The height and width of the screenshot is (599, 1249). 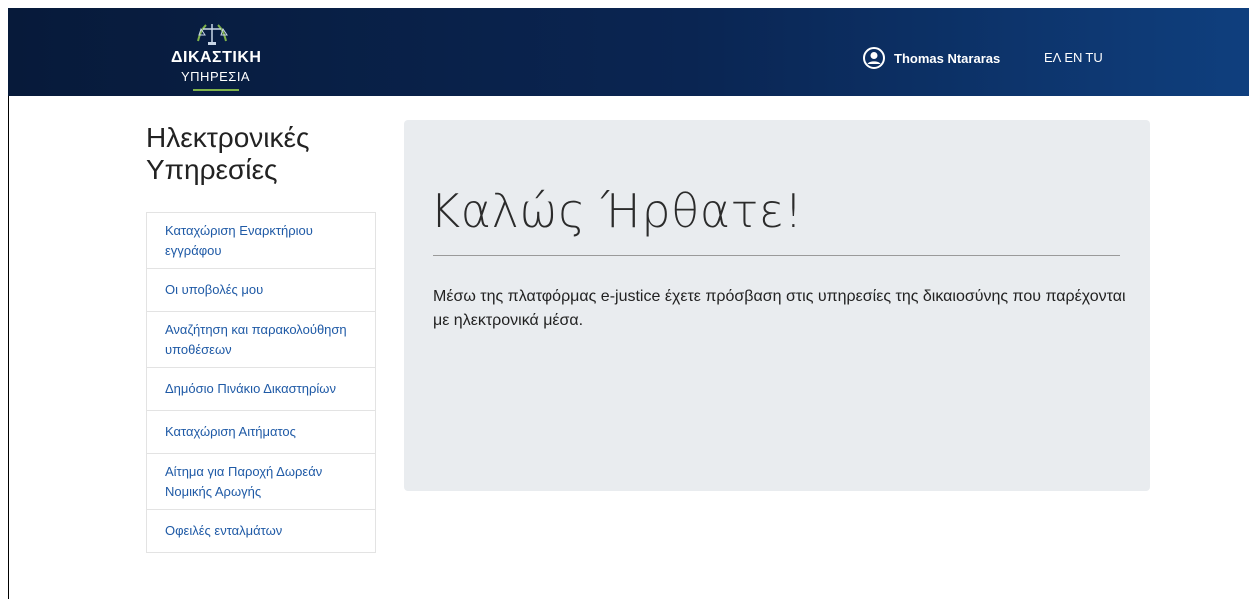 I want to click on sidebar-title: Ηλεκτρονικές Υπηρεσίες, so click(x=228, y=153).